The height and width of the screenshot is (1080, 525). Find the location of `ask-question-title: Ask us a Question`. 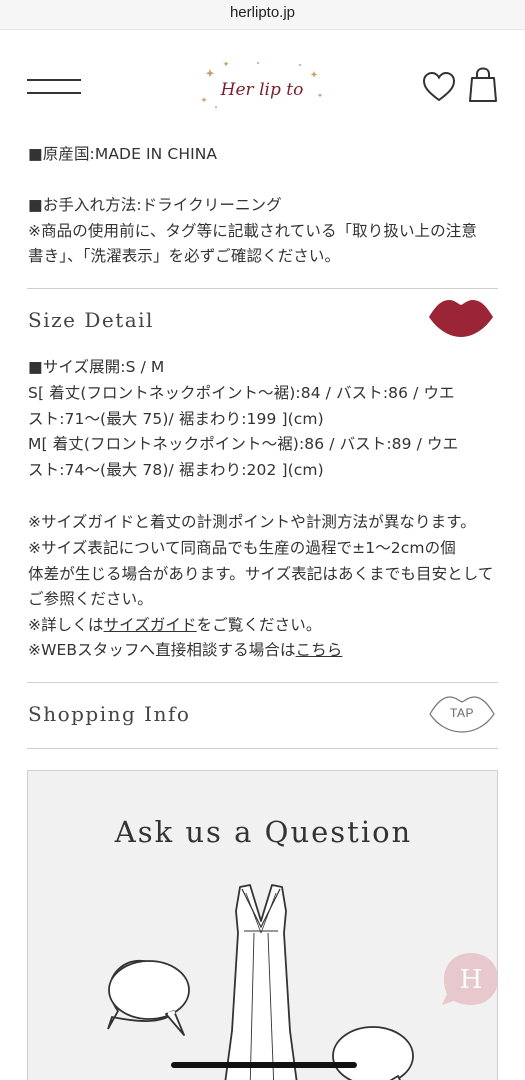

ask-question-title: Ask us a Question is located at coordinates (263, 832).